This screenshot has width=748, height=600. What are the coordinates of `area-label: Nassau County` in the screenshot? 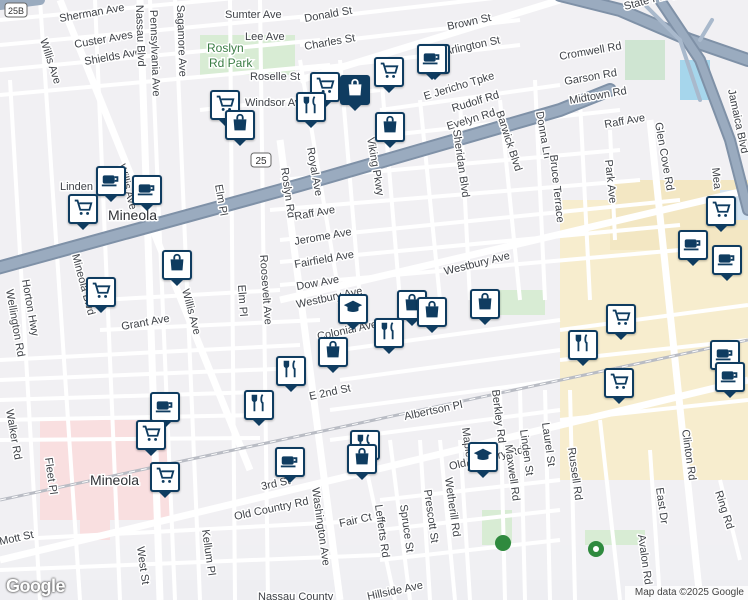 It's located at (296, 595).